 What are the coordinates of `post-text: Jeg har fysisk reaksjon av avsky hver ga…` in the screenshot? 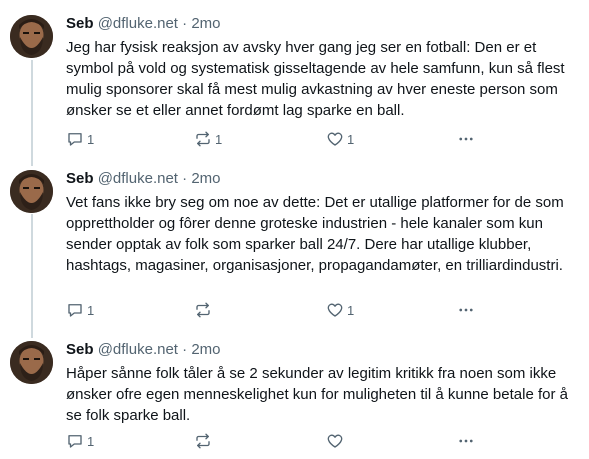 It's located at (315, 79).